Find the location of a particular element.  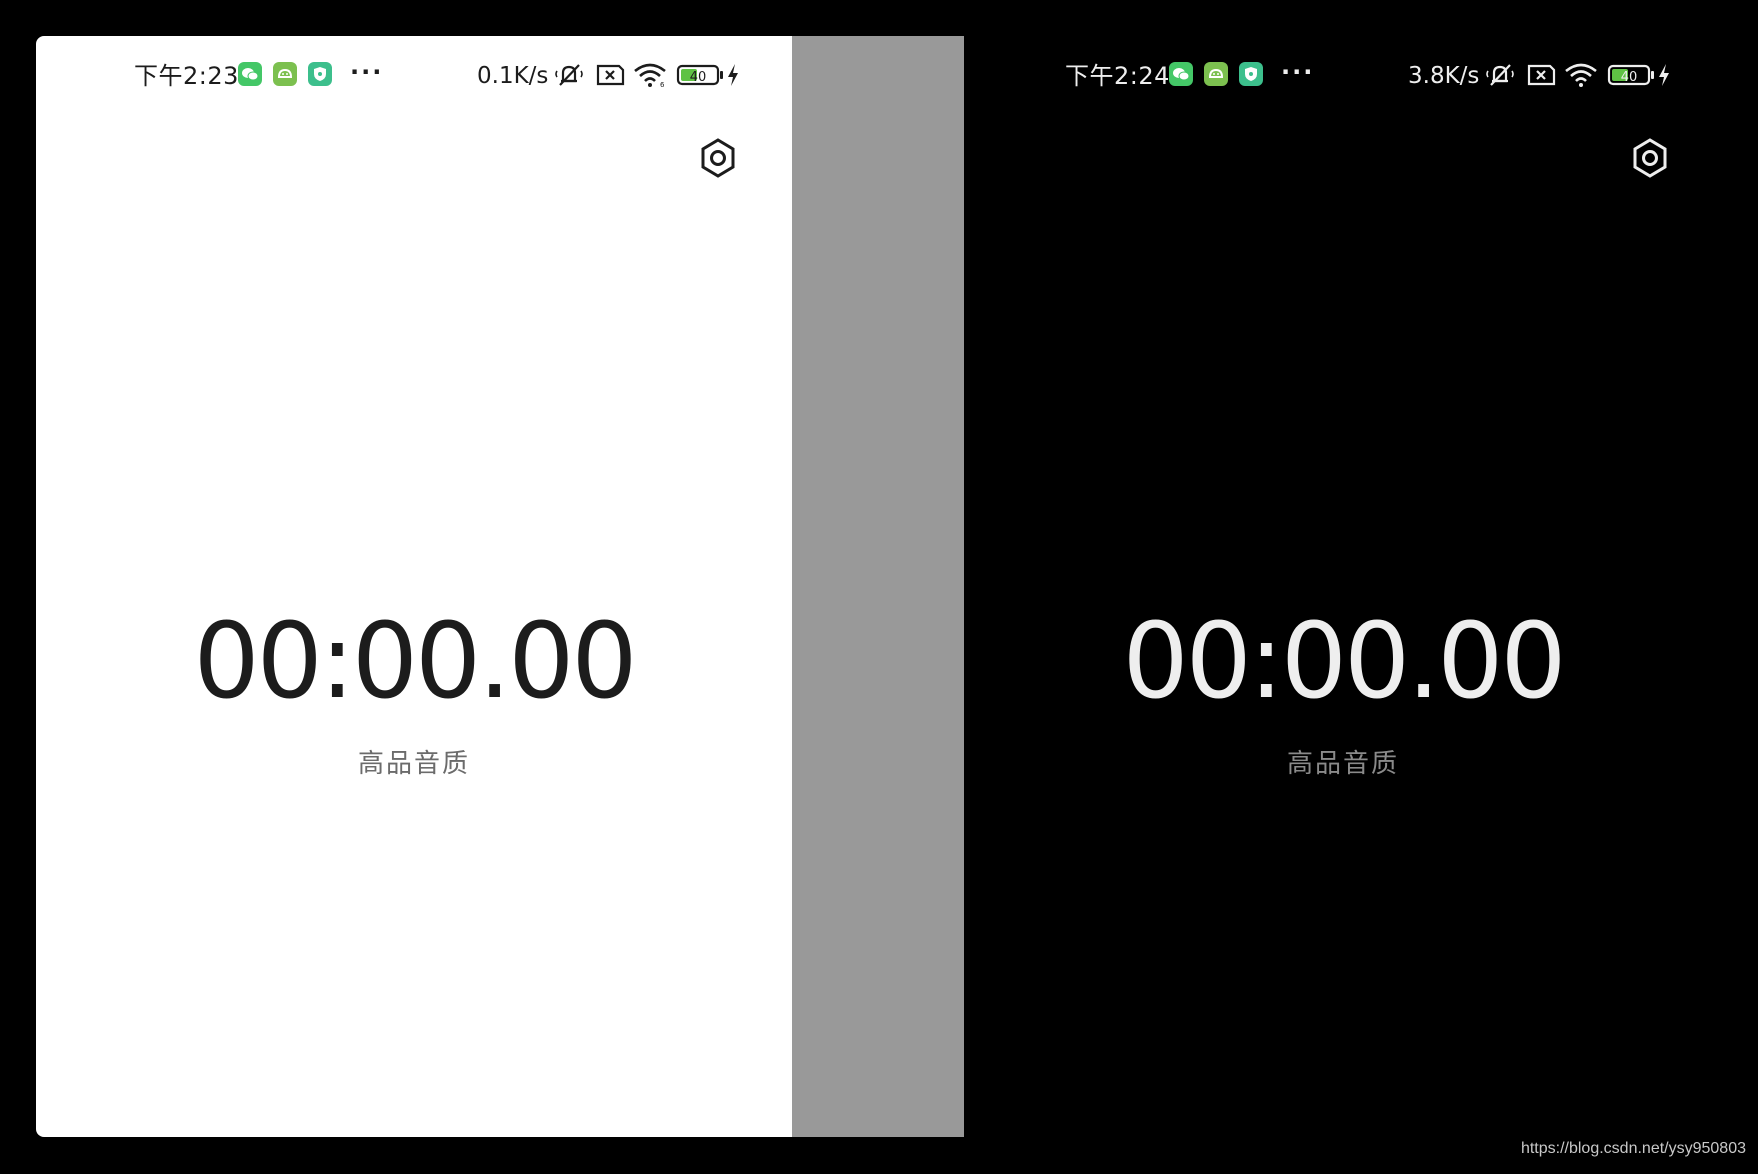

status-time: 下午2:24 is located at coordinates (1117, 76).